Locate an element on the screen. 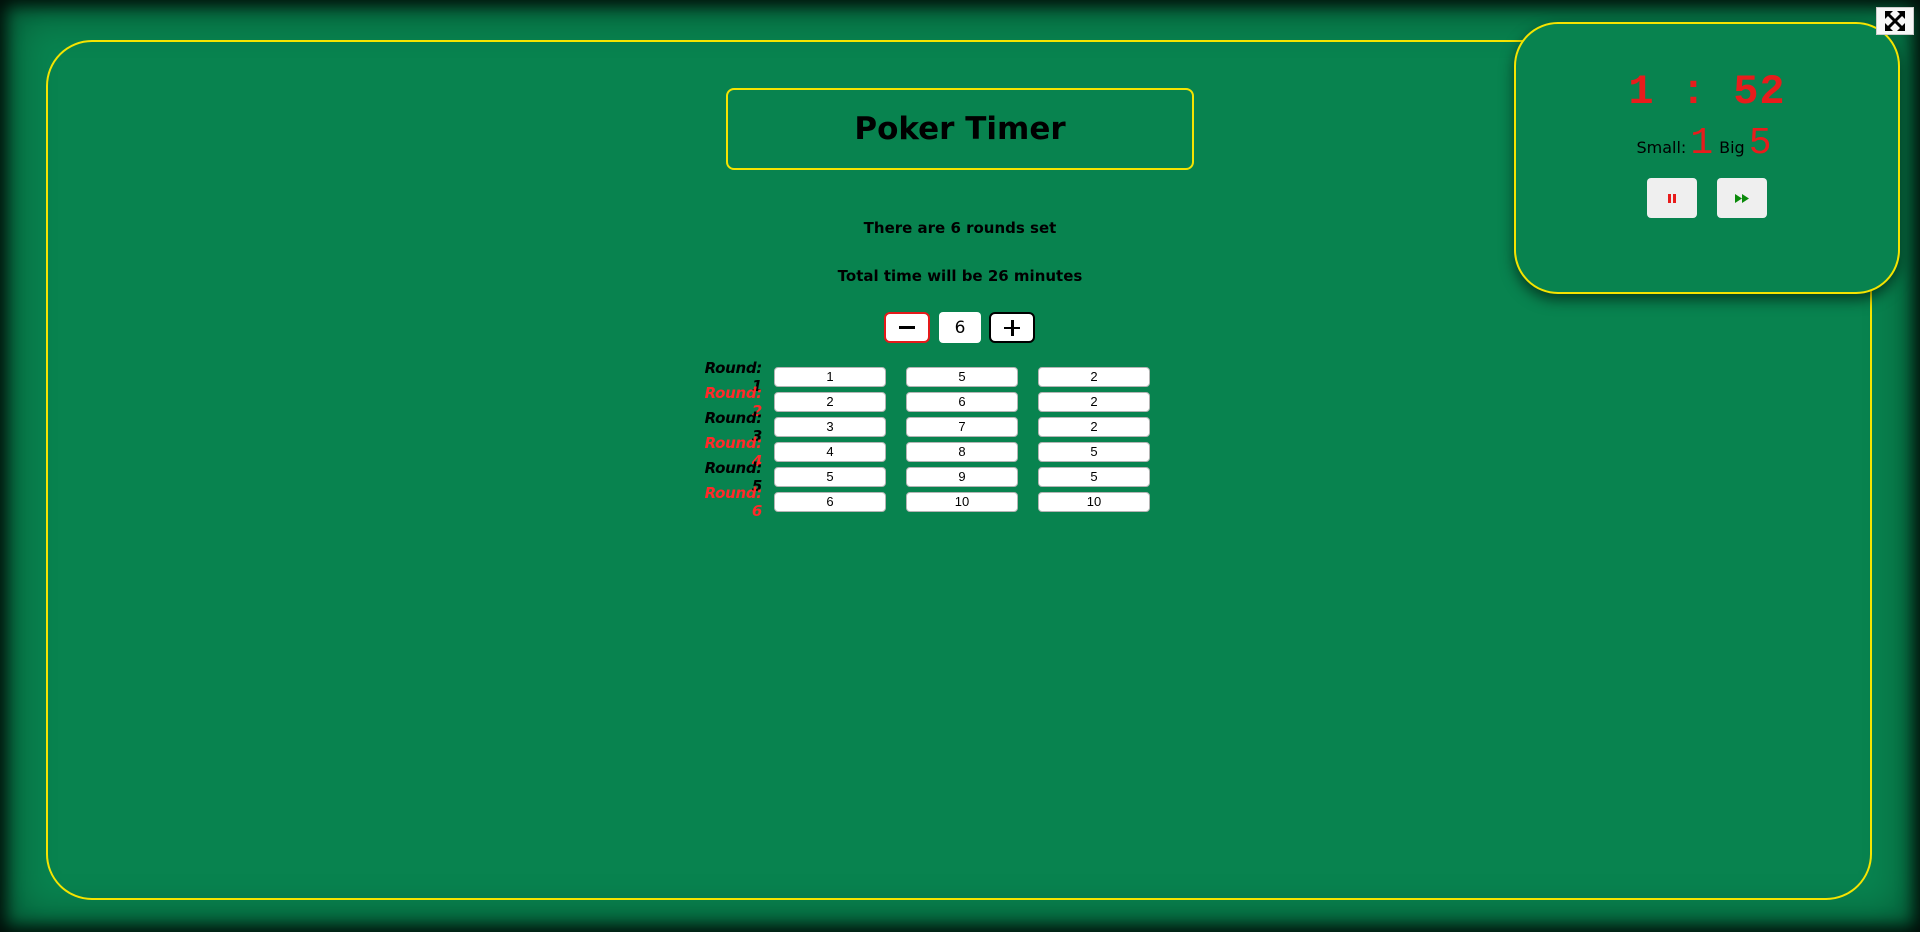 Image resolution: width=1920 pixels, height=932 pixels. page-title: Poker Timer is located at coordinates (960, 129).